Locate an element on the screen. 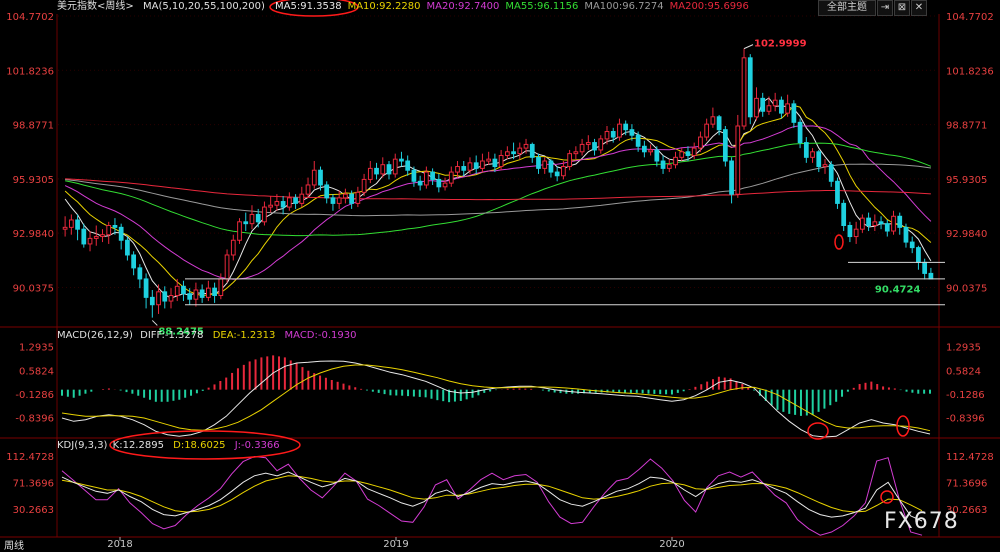  period-tab: 周线 is located at coordinates (14, 544).